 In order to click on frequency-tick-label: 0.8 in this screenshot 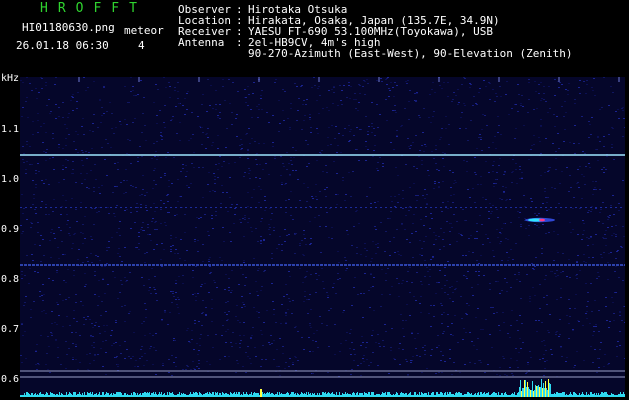, I will do `click(10, 279)`.